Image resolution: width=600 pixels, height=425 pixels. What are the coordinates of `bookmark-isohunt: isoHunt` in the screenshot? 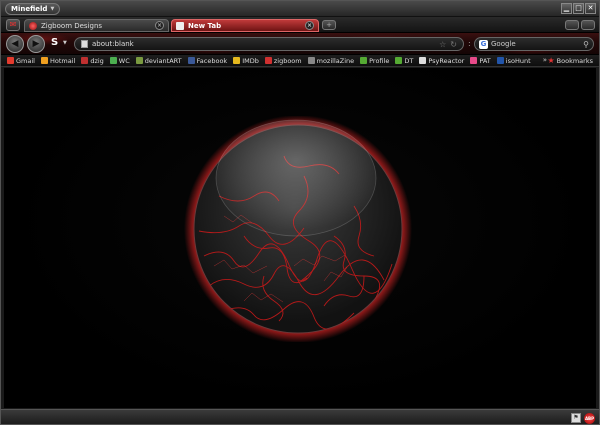 It's located at (513, 60).